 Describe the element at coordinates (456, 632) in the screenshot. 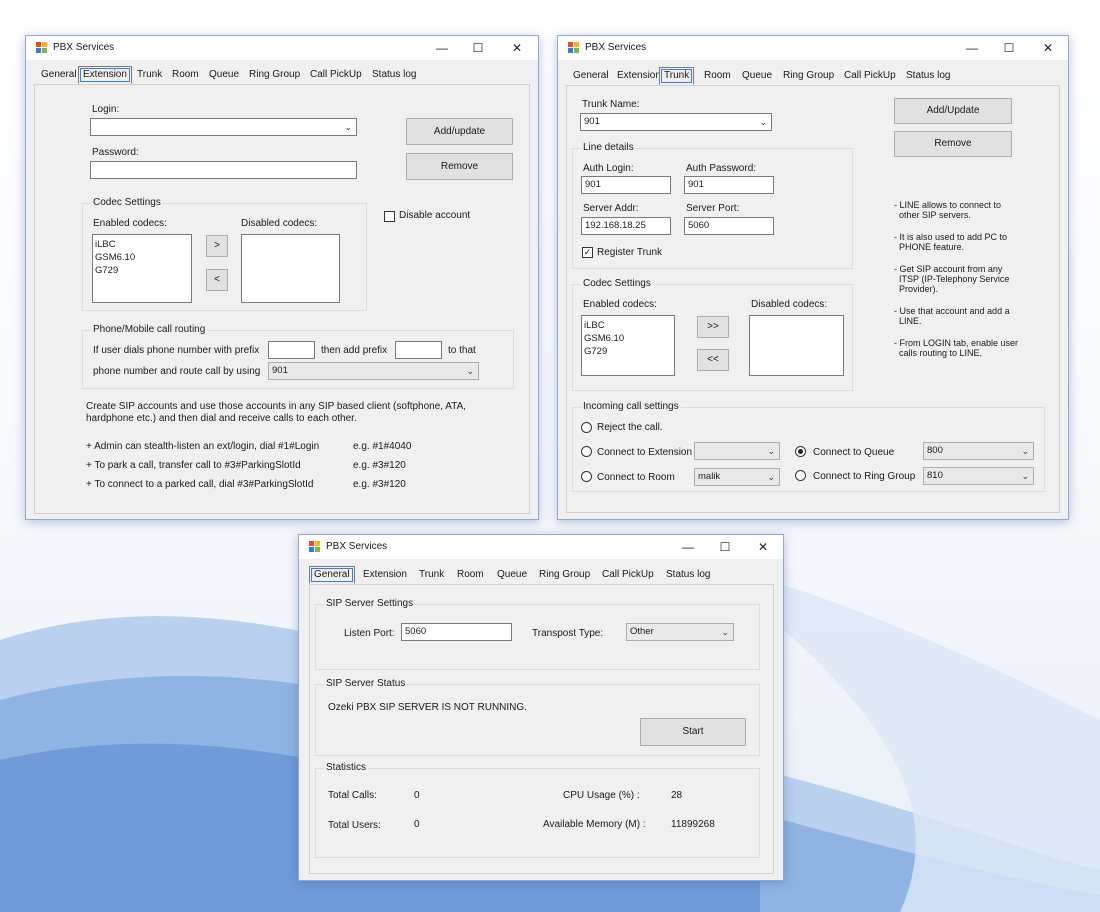

I see `listen-port-field: 5060` at that location.